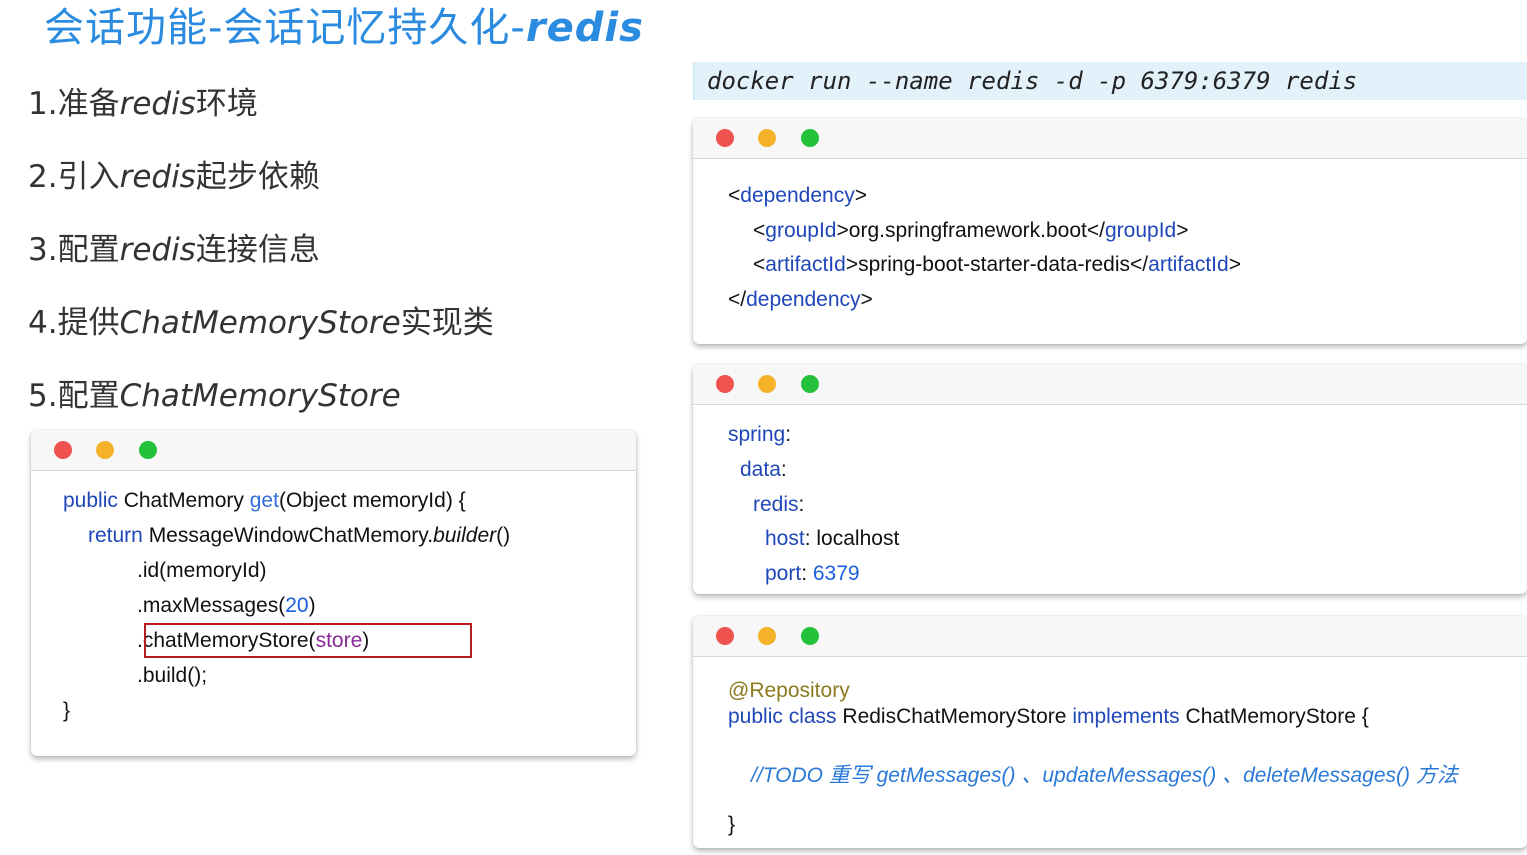 Image resolution: width=1527 pixels, height=855 pixels. I want to click on number-literal: 20, so click(297, 605).